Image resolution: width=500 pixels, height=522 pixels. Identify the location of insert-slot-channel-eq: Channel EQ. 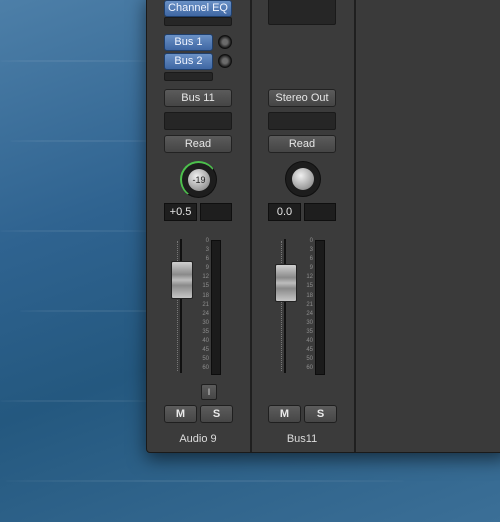
(198, 8).